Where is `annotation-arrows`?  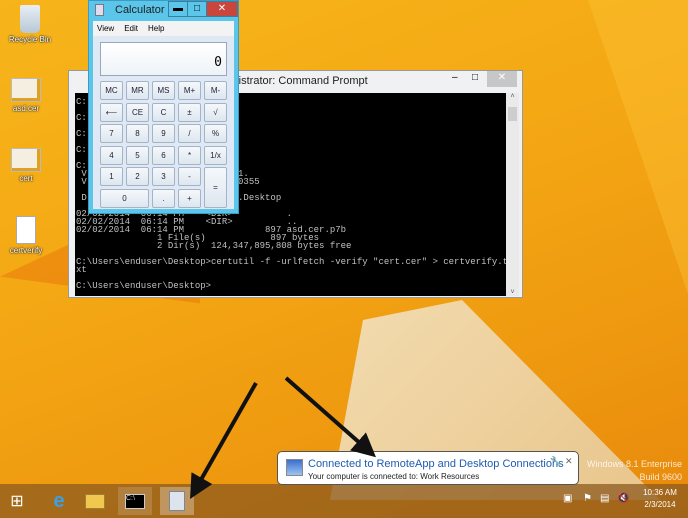 annotation-arrows is located at coordinates (283, 437).